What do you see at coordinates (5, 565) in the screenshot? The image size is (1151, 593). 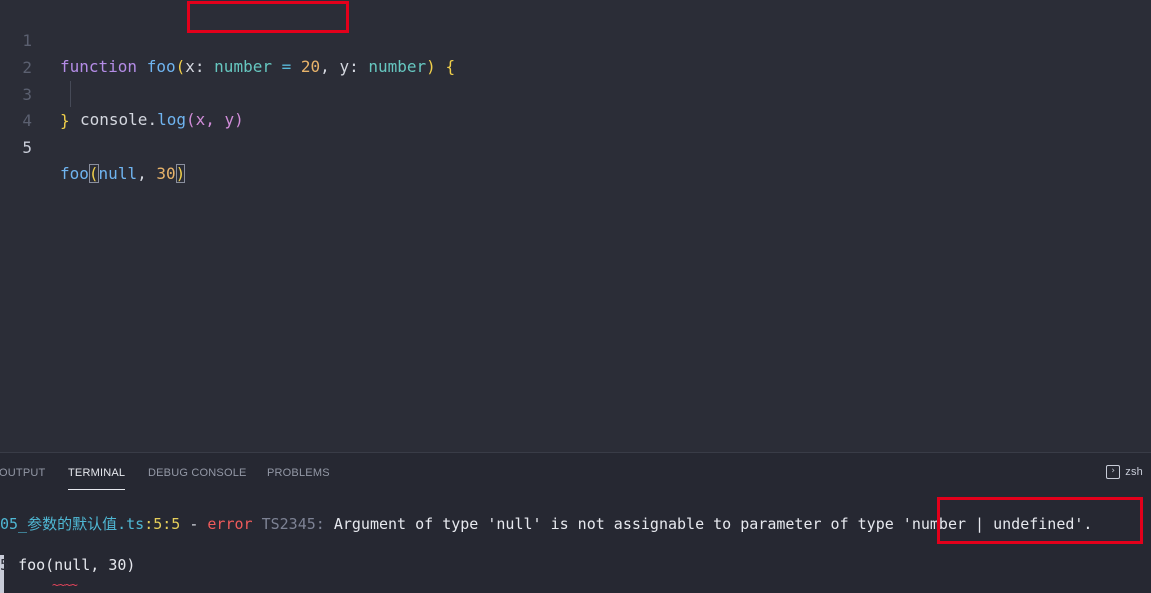 I see `terminal-line-number: 5` at bounding box center [5, 565].